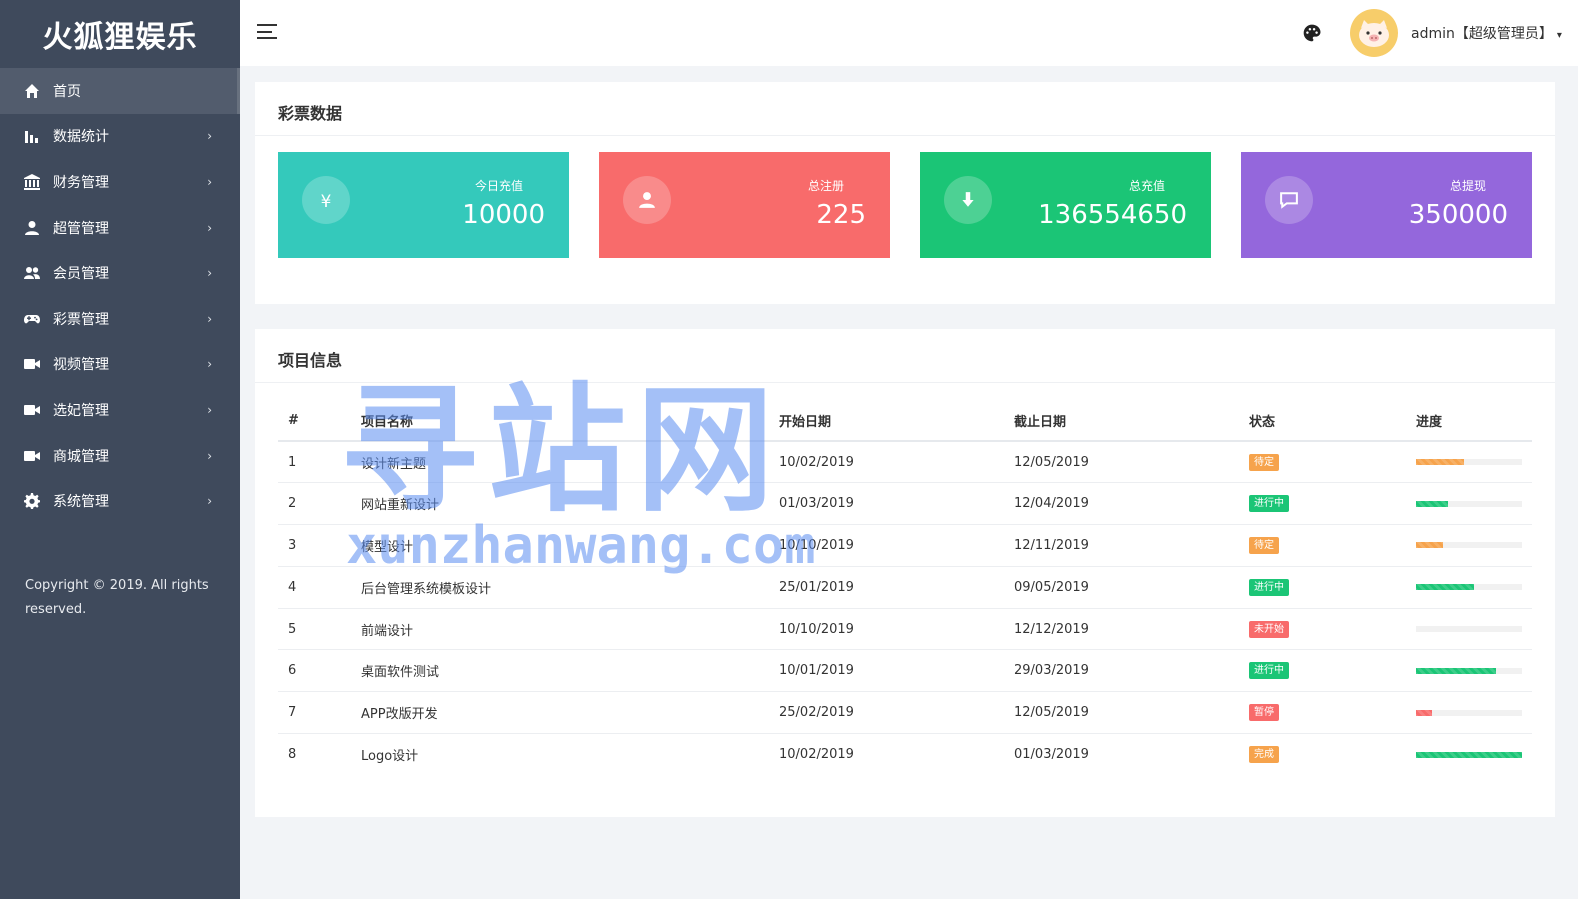  What do you see at coordinates (120, 456) in the screenshot?
I see `sidebar-item-8: 商城管理 ›` at bounding box center [120, 456].